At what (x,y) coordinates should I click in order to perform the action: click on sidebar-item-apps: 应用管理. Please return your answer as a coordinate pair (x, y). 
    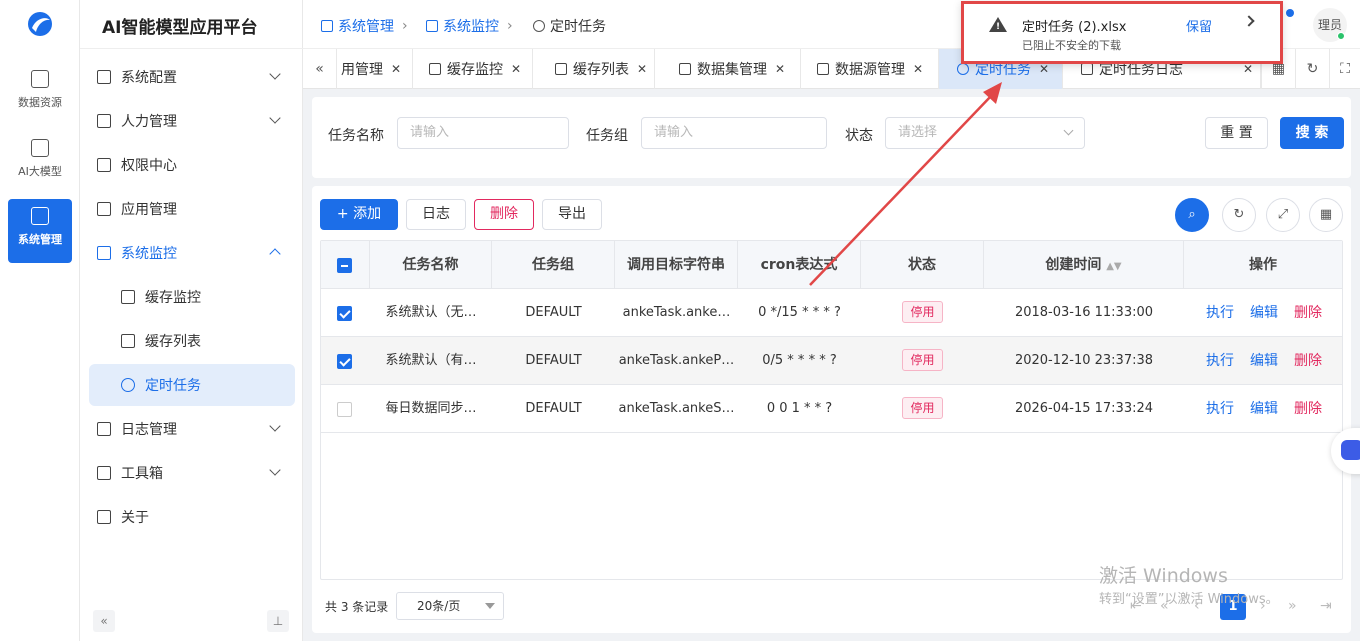
    Looking at the image, I should click on (192, 209).